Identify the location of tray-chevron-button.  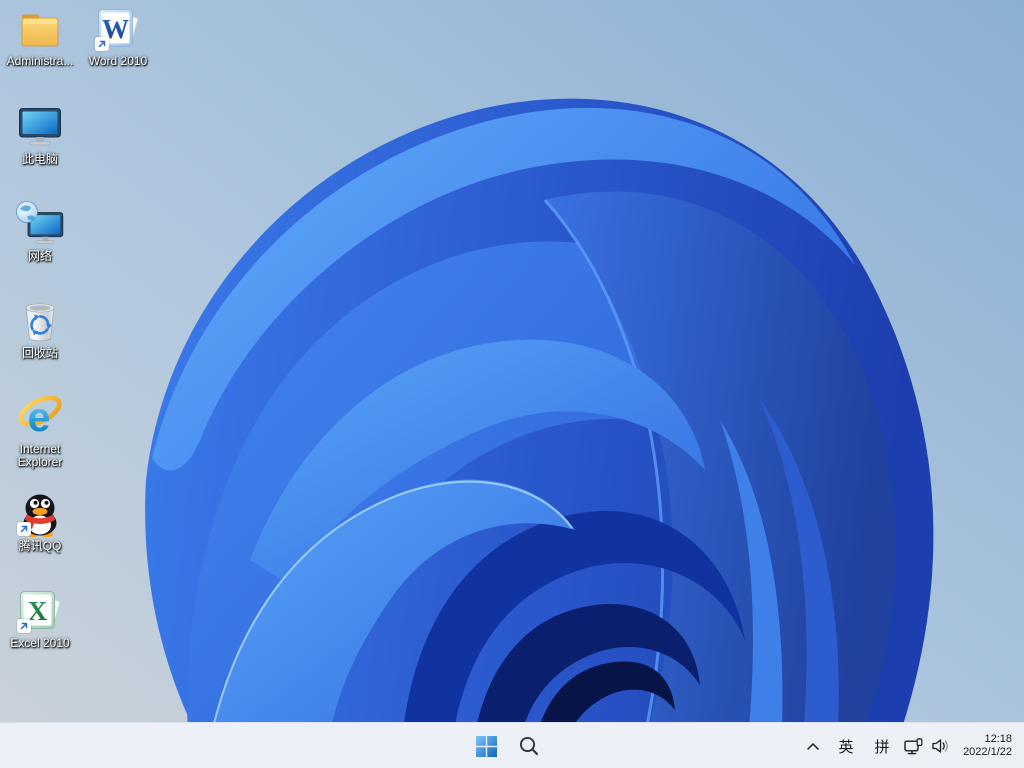
(813, 746).